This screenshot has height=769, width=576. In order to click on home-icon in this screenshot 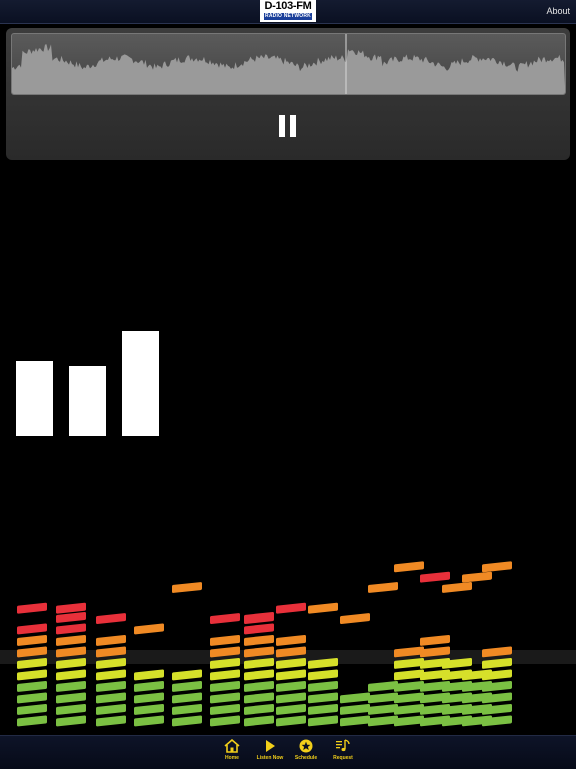, I will do `click(232, 746)`.